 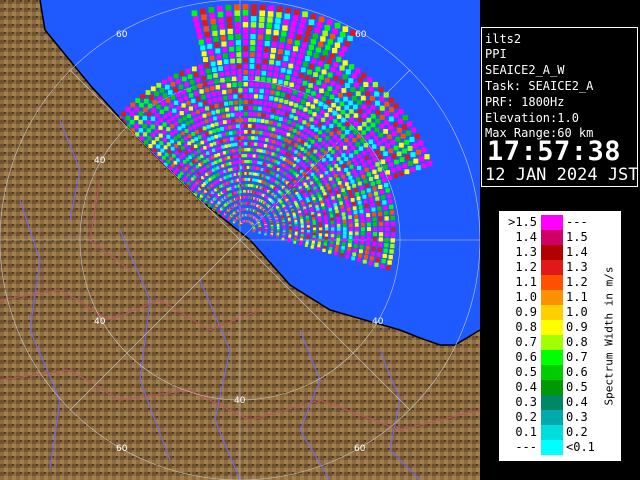 What do you see at coordinates (577, 222) in the screenshot?
I see `legend-upper-bound: ---` at bounding box center [577, 222].